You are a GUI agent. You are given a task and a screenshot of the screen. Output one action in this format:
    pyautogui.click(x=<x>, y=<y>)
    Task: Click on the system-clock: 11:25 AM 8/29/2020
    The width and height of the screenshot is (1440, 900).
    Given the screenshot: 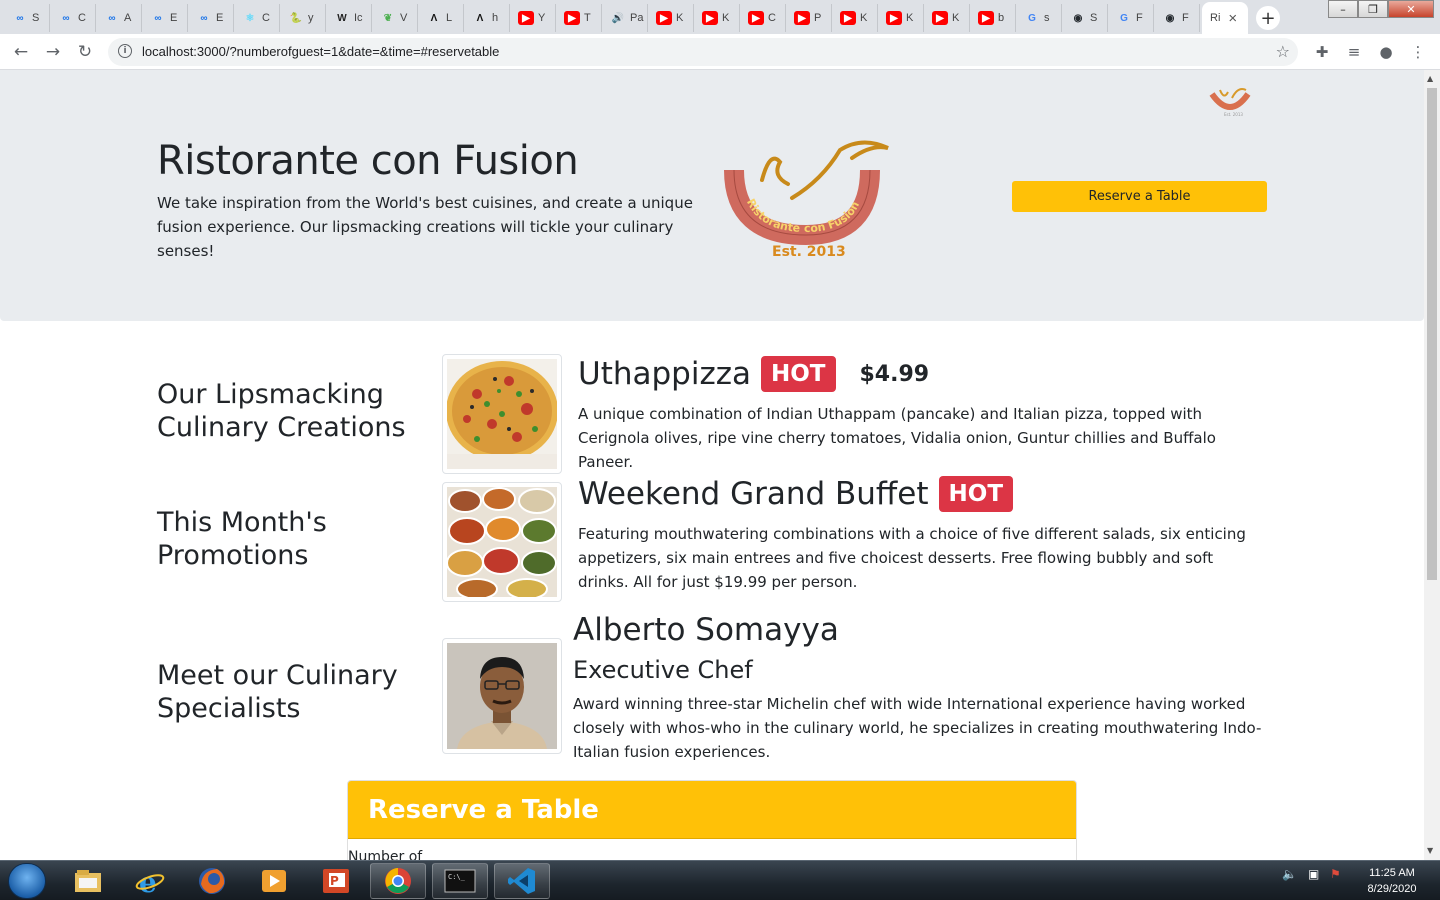 What is the action you would take?
    pyautogui.click(x=1392, y=881)
    